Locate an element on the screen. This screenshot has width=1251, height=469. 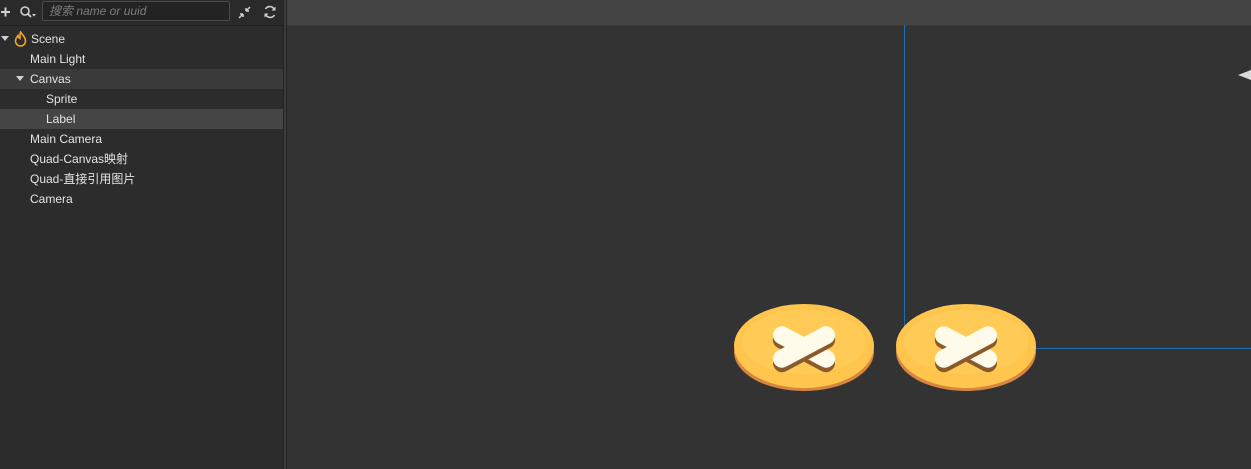
collapse-all-button is located at coordinates (245, 12).